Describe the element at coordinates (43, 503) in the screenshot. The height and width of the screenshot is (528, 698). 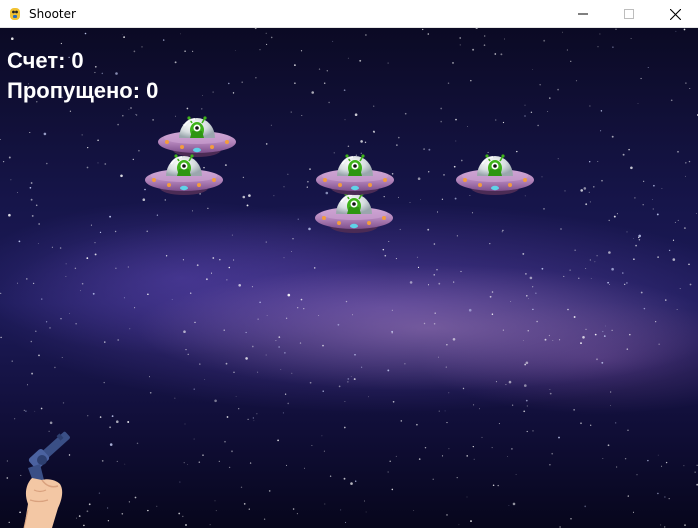
I see `hand-icon` at that location.